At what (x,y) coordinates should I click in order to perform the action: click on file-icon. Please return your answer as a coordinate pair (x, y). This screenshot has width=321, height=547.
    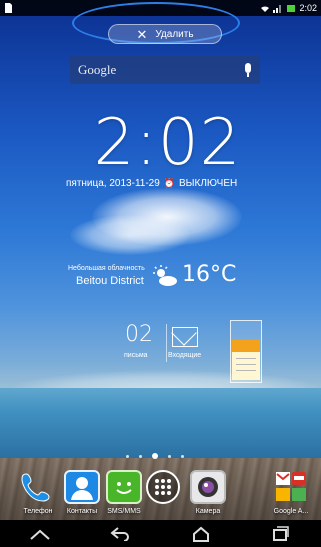
    Looking at the image, I should click on (8, 8).